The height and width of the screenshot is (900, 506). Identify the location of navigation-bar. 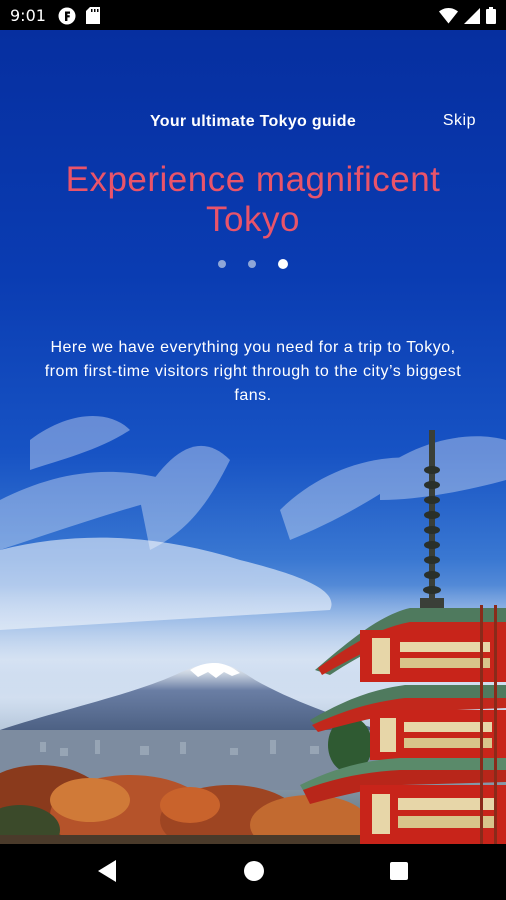
(253, 872).